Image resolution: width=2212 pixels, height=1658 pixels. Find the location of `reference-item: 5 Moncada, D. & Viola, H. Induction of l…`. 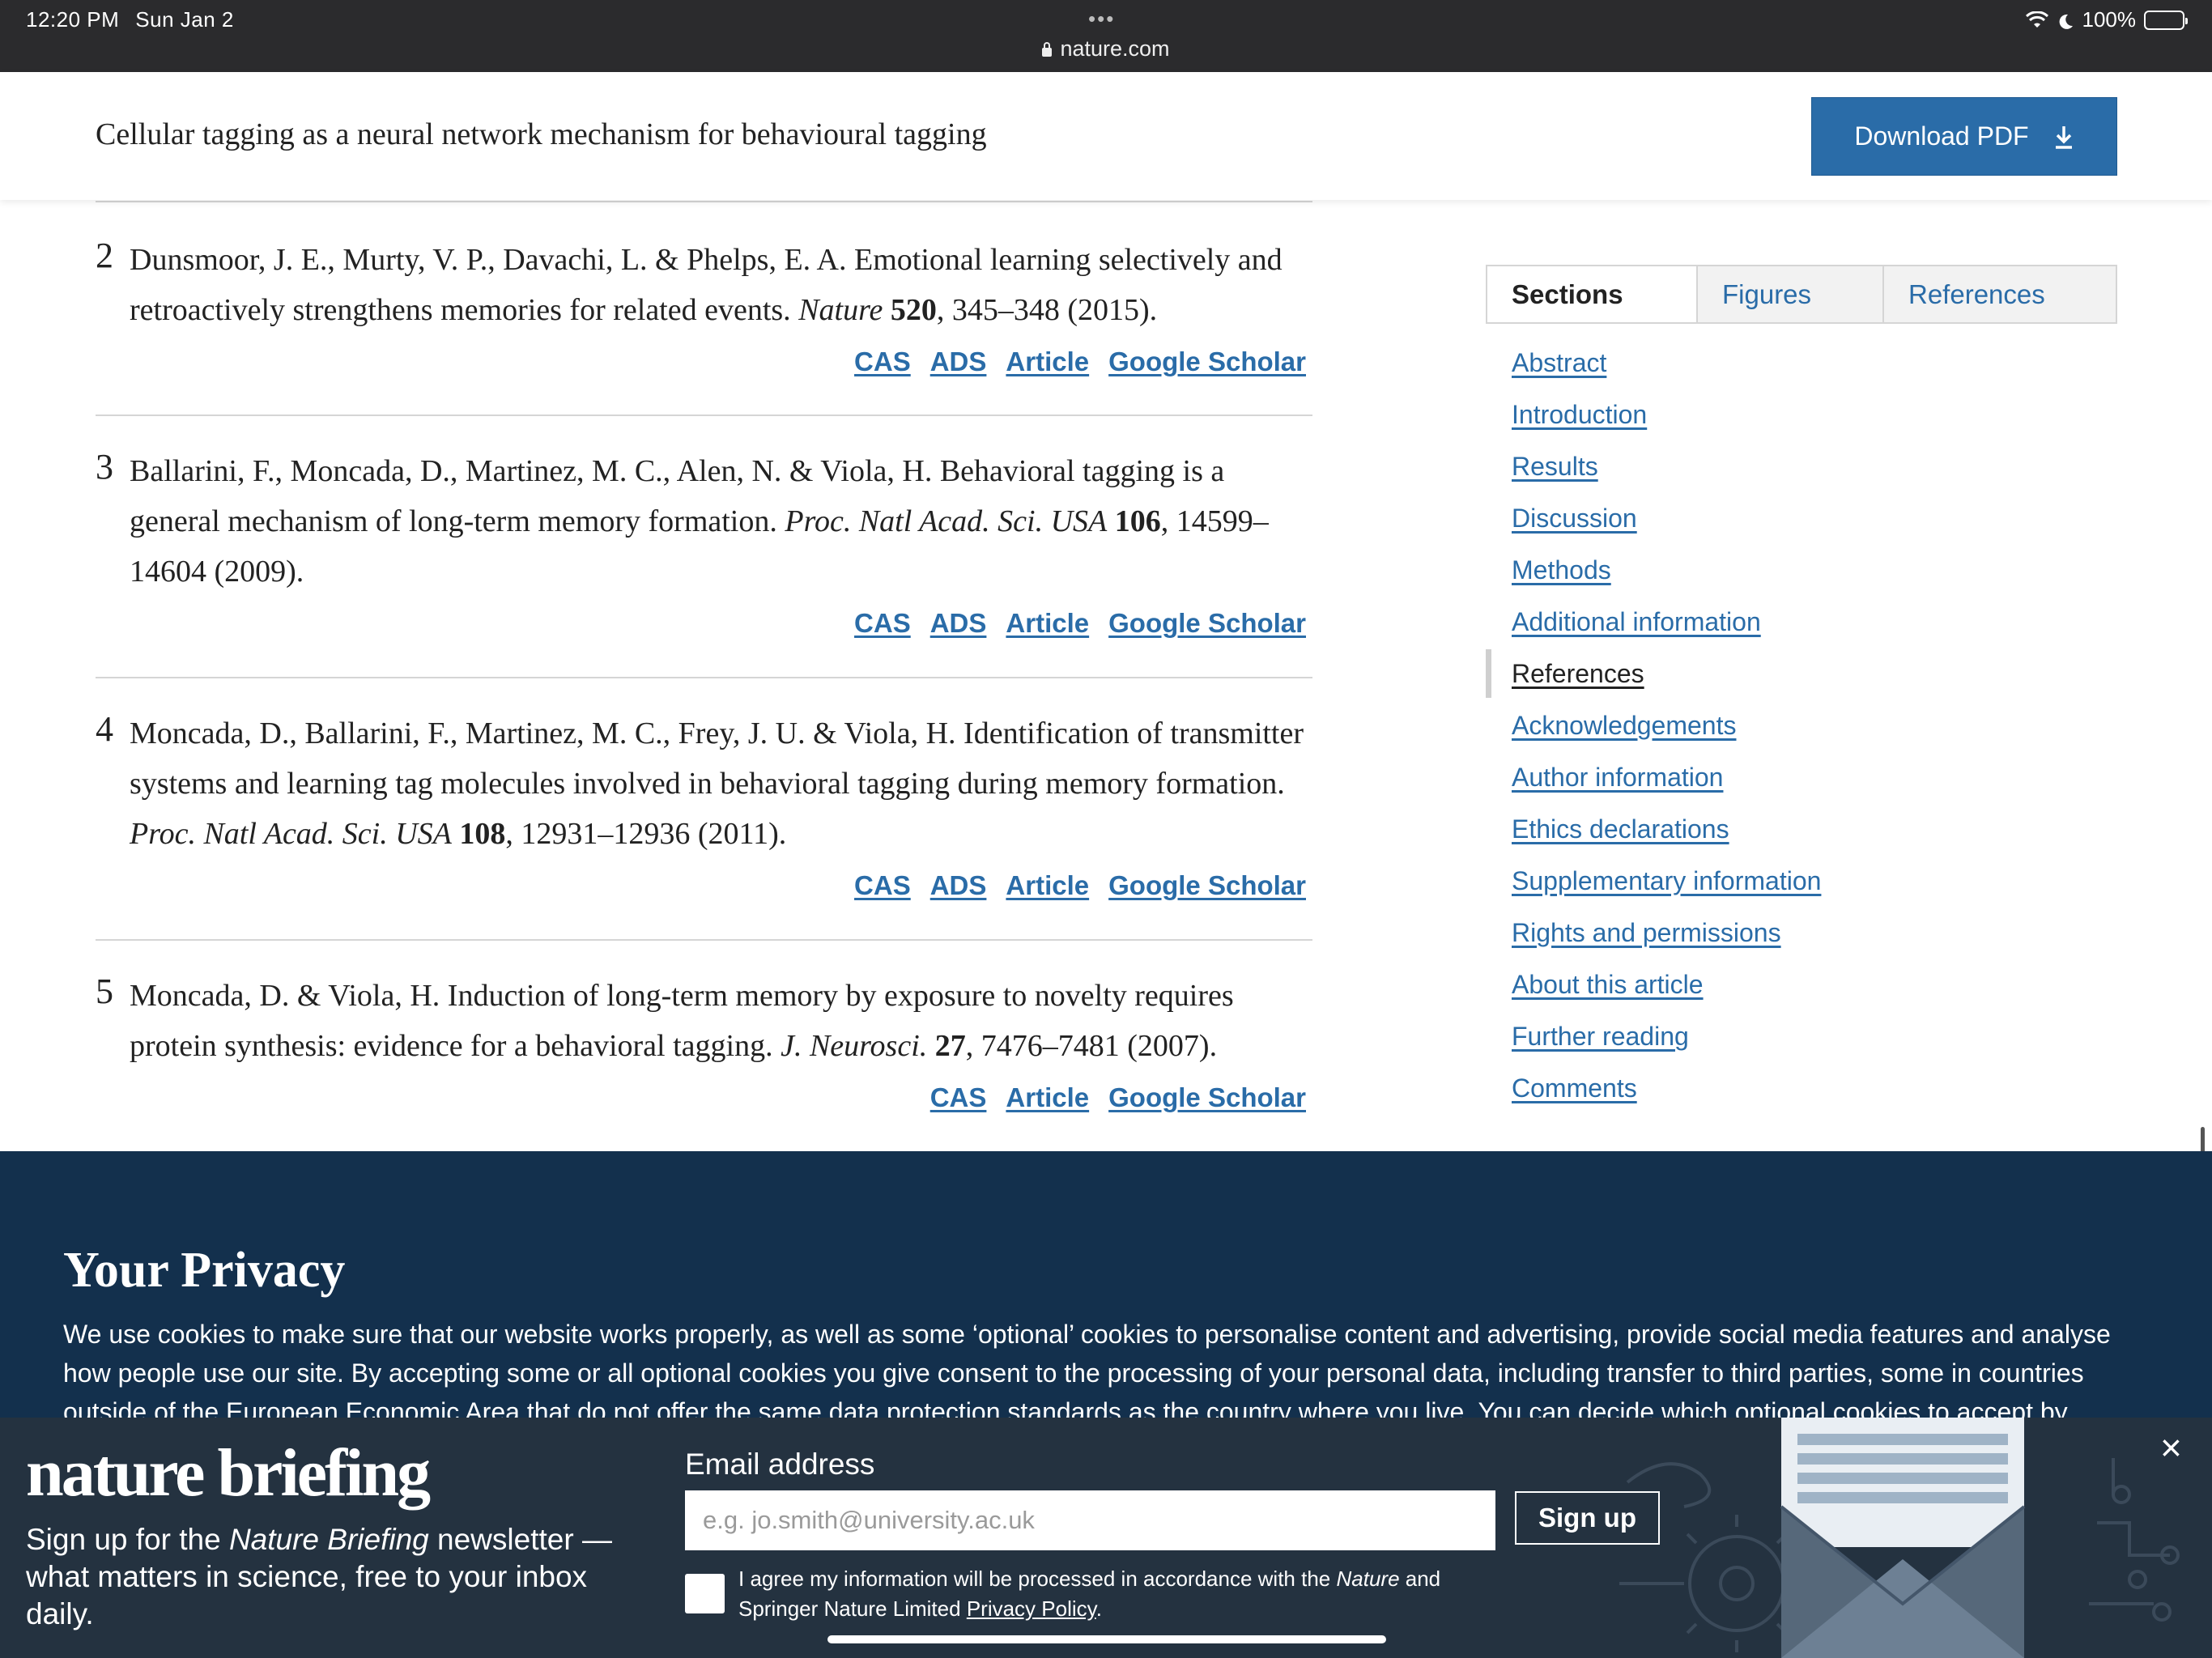

reference-item: 5 Moncada, D. & Viola, H. Induction of l… is located at coordinates (704, 1042).